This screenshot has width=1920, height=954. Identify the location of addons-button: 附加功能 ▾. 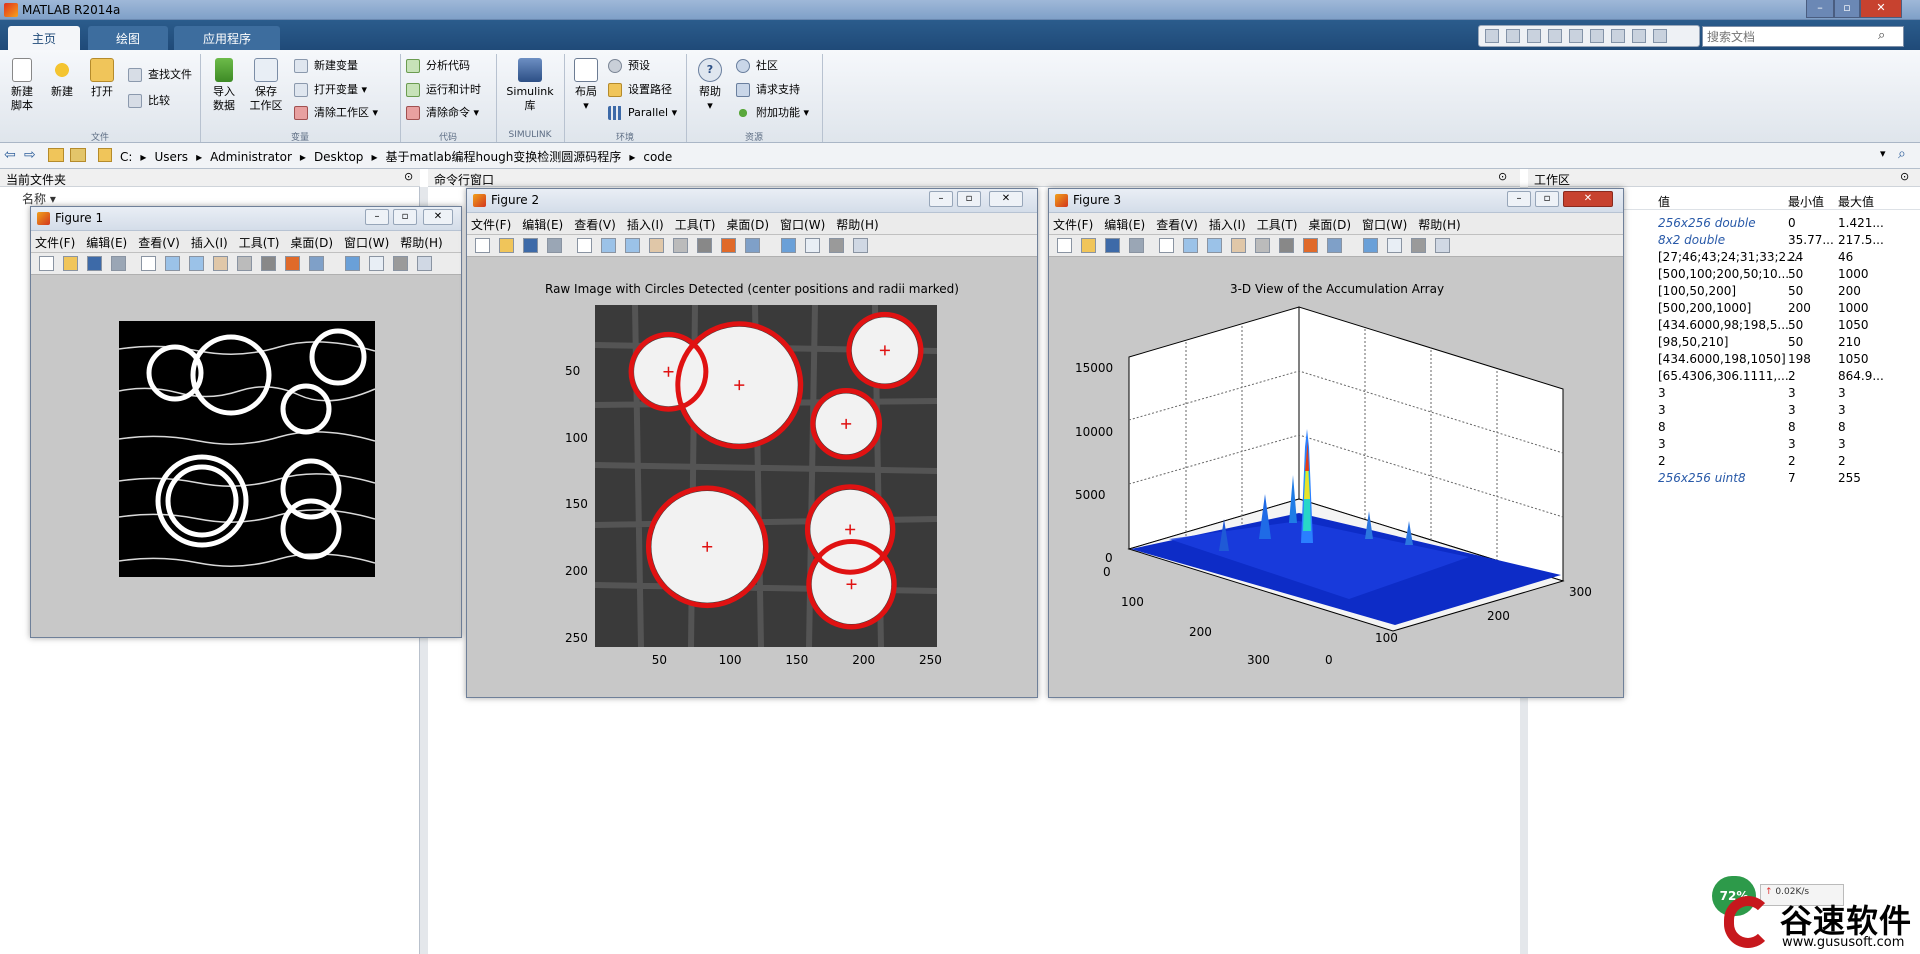
(772, 113).